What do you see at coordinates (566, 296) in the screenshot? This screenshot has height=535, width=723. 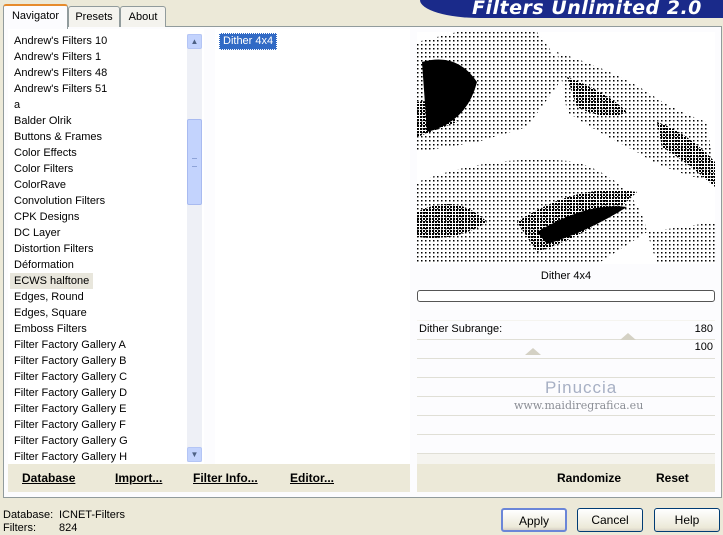 I see `progress-bar` at bounding box center [566, 296].